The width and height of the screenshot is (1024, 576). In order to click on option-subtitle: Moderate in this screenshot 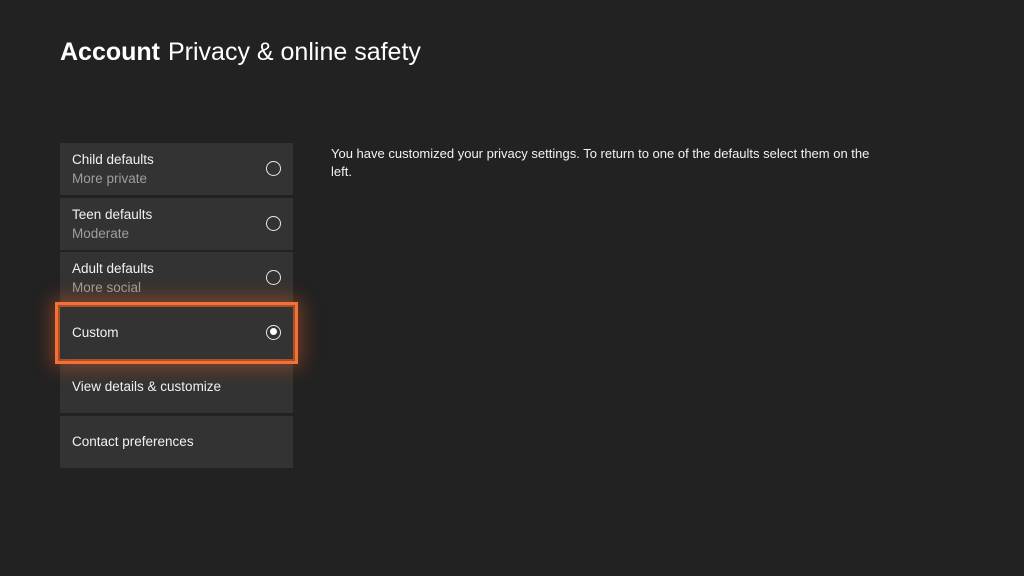, I will do `click(101, 233)`.